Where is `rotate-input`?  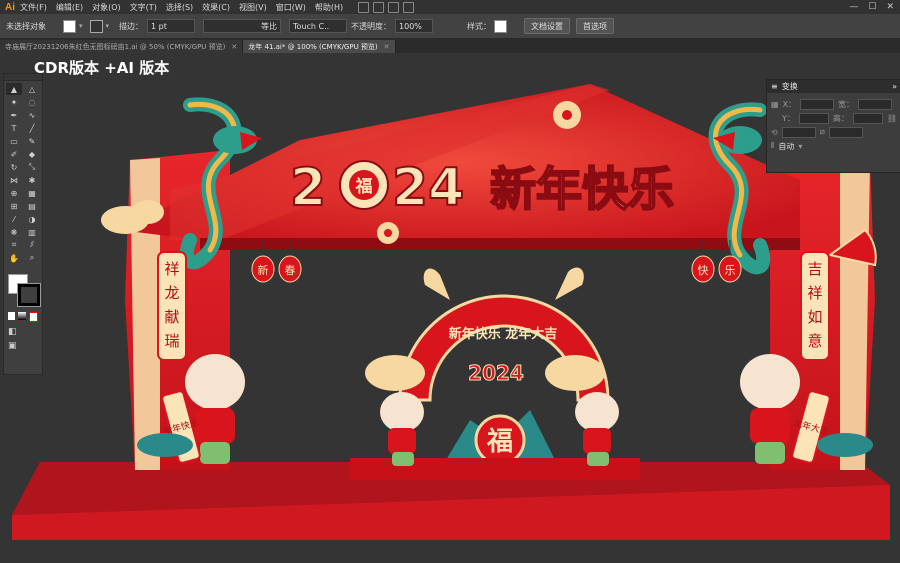
rotate-input is located at coordinates (798, 132).